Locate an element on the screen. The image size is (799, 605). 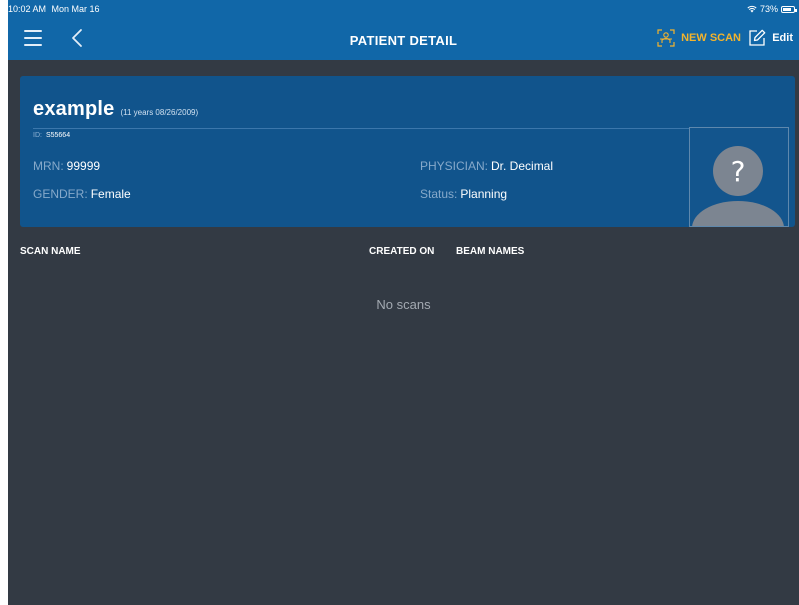
scan-icon is located at coordinates (666, 38).